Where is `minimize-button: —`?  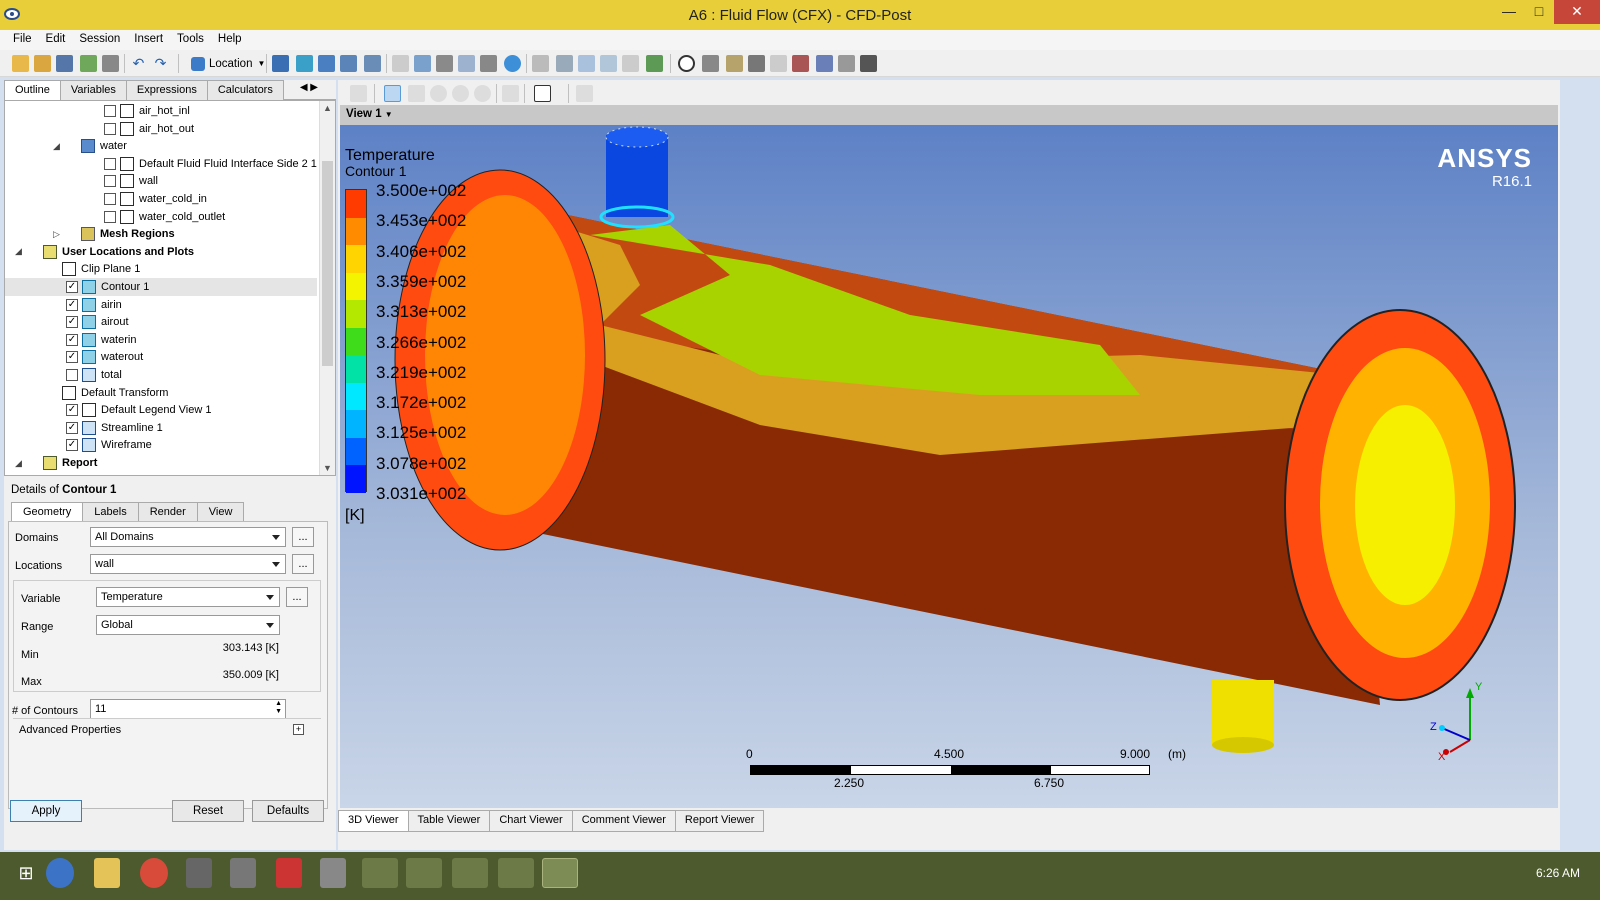 minimize-button: — is located at coordinates (1509, 12).